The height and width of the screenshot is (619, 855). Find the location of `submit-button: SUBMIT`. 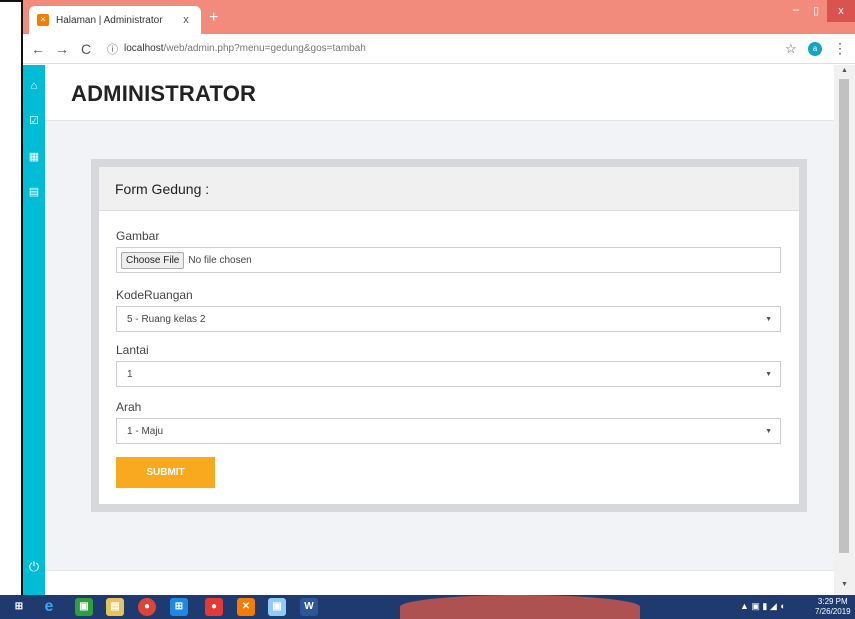

submit-button: SUBMIT is located at coordinates (165, 472).